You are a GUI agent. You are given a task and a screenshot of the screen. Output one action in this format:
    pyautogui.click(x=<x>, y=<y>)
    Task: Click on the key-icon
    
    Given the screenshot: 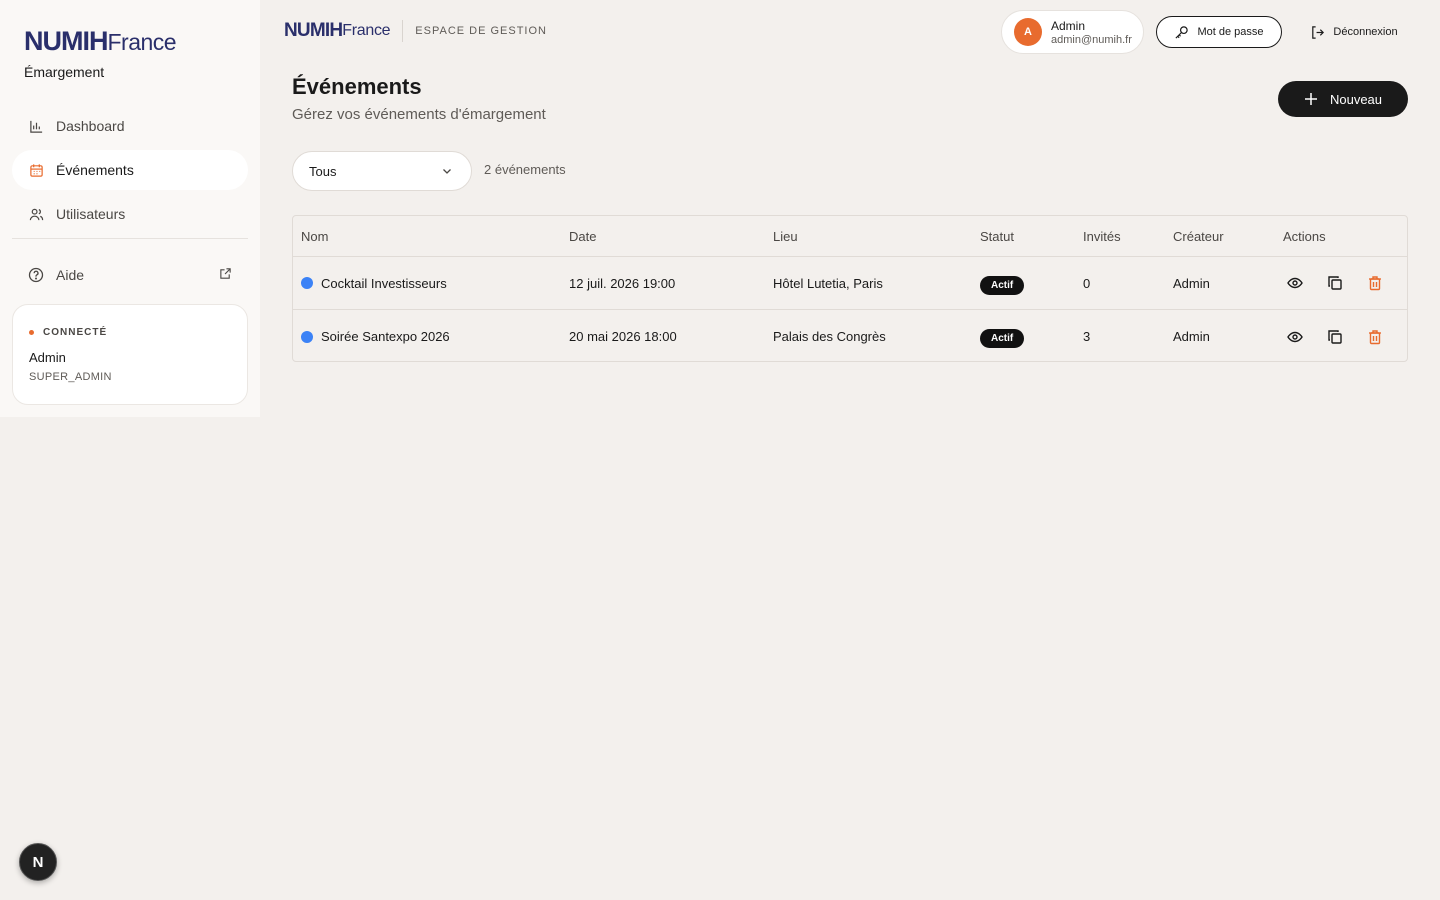 What is the action you would take?
    pyautogui.click(x=1181, y=32)
    